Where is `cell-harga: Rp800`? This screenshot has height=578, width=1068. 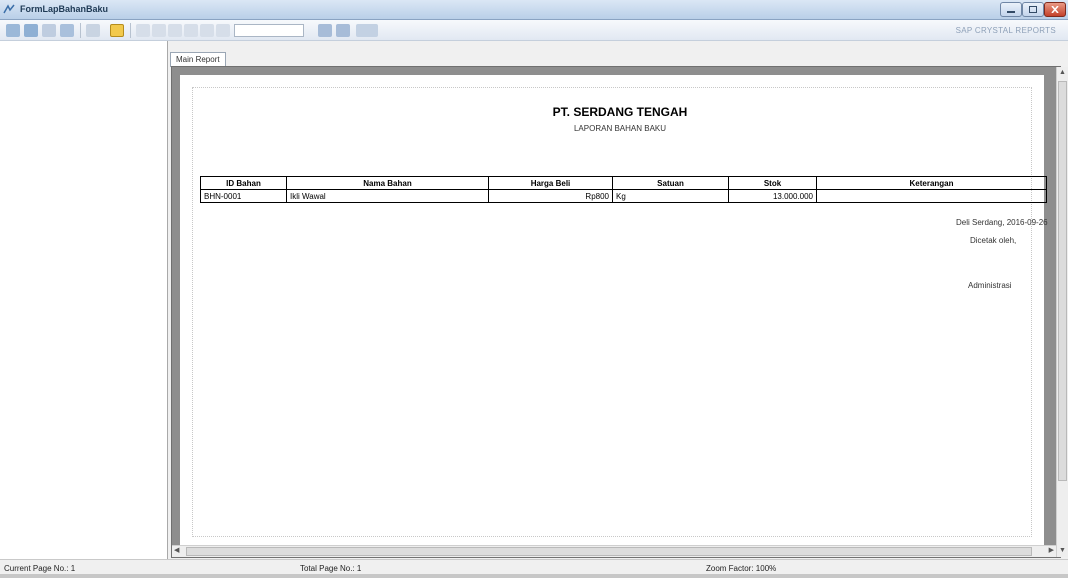 cell-harga: Rp800 is located at coordinates (550, 196).